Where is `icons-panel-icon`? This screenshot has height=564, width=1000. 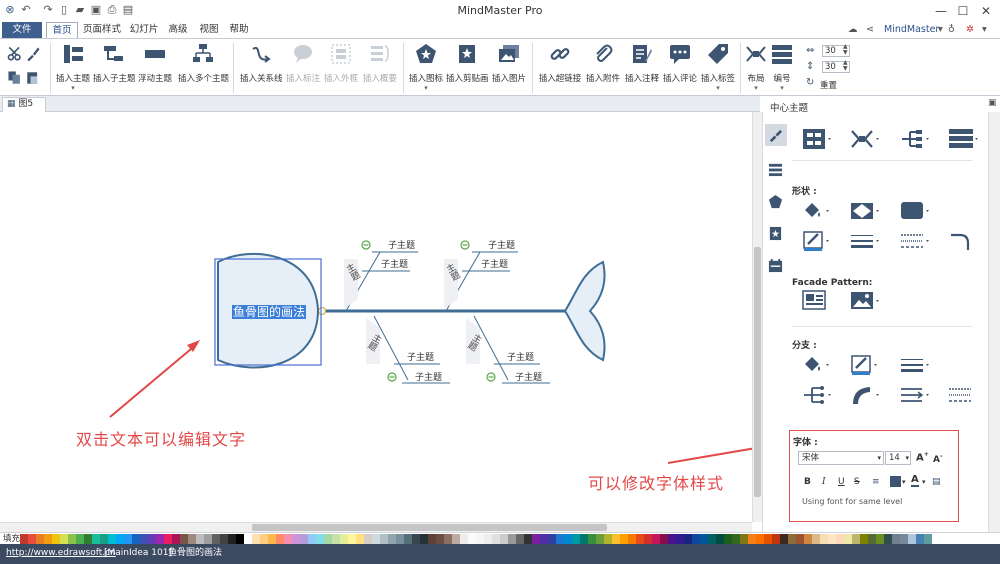 icons-panel-icon is located at coordinates (775, 201).